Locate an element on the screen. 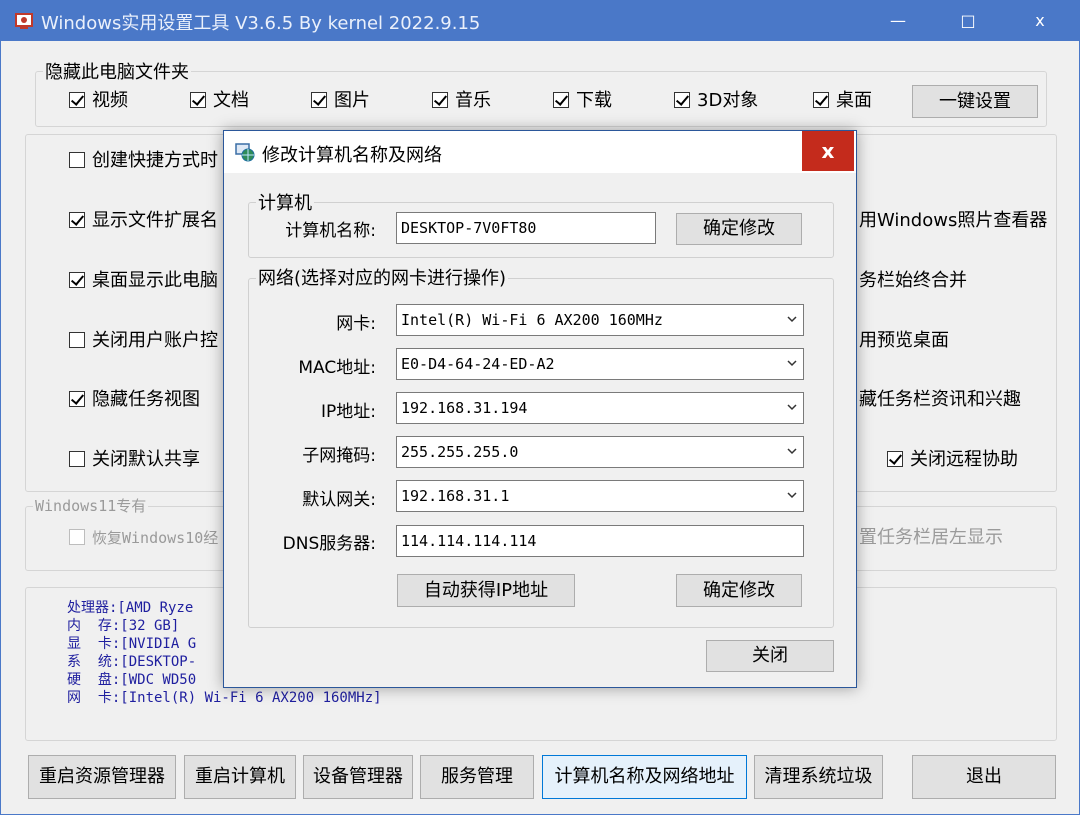  ip-value: 192.168.31.194 is located at coordinates (464, 408).